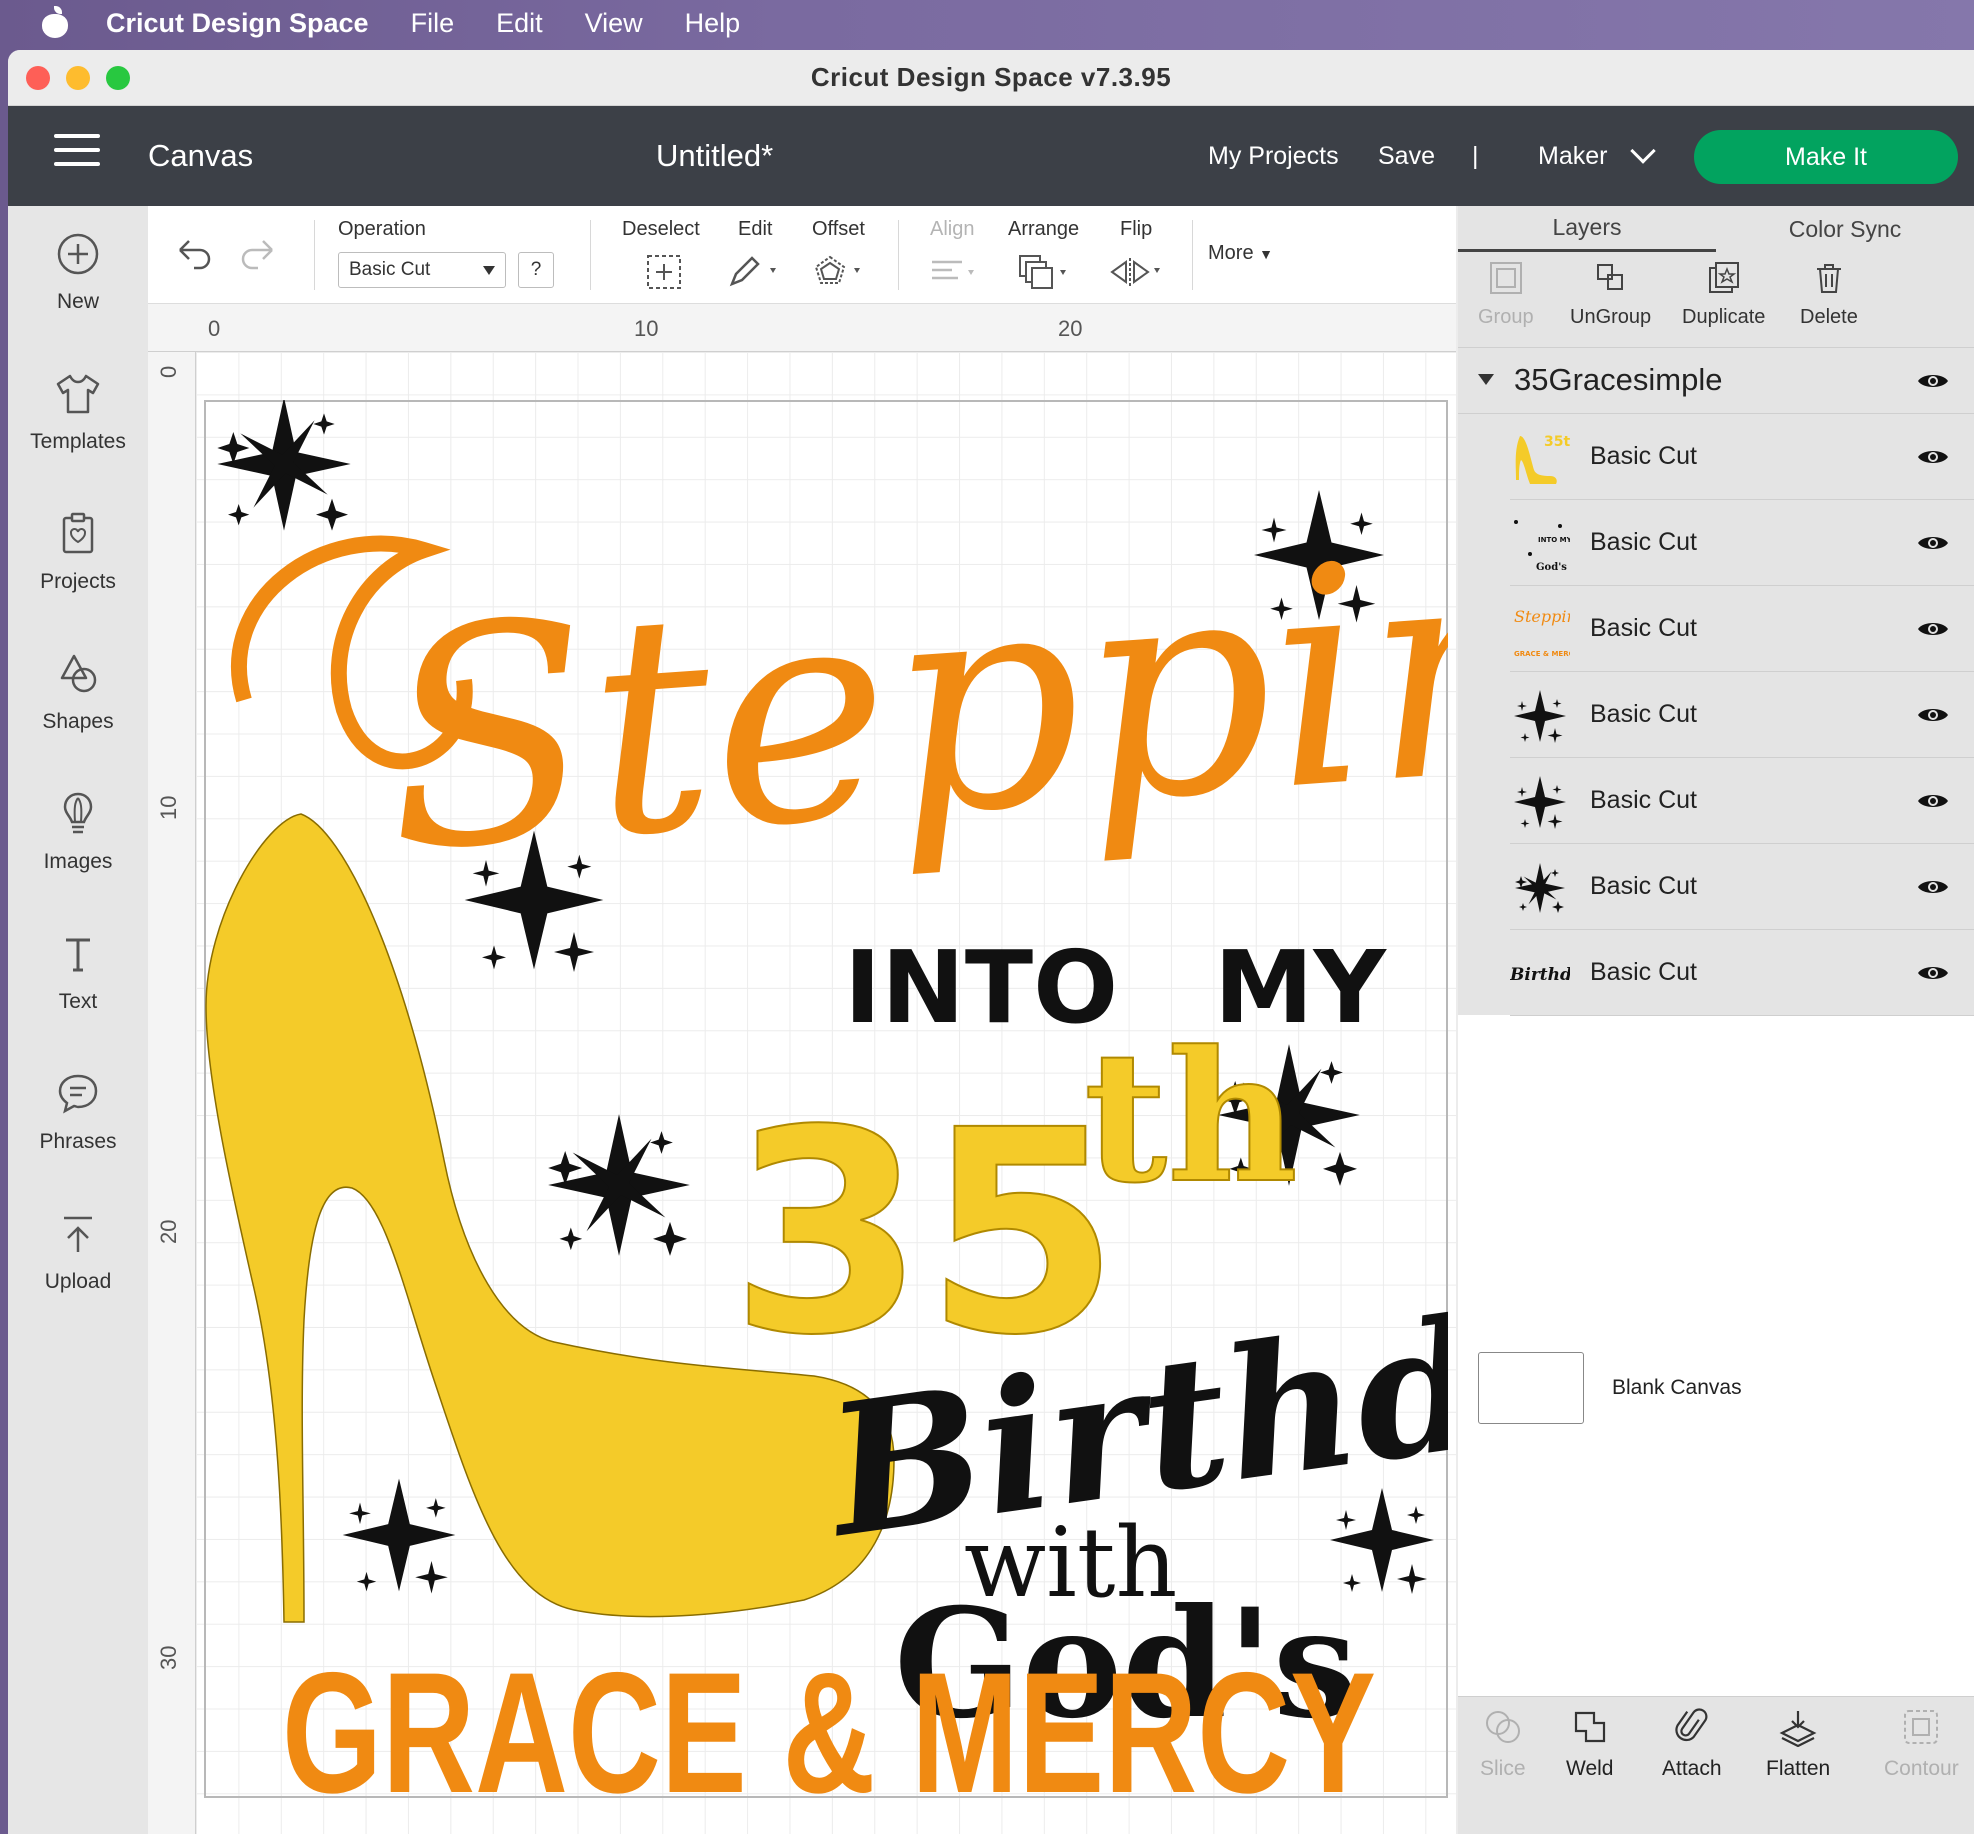 Image resolution: width=1974 pixels, height=1834 pixels. Describe the element at coordinates (1542, 632) in the screenshot. I see `script-thumbnail-icon: Stepping GRACE & MERCY` at that location.